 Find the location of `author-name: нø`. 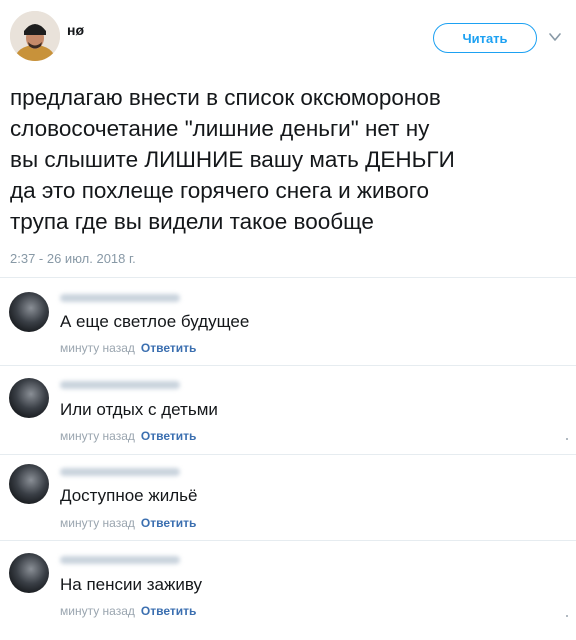

author-name: нø is located at coordinates (75, 30).